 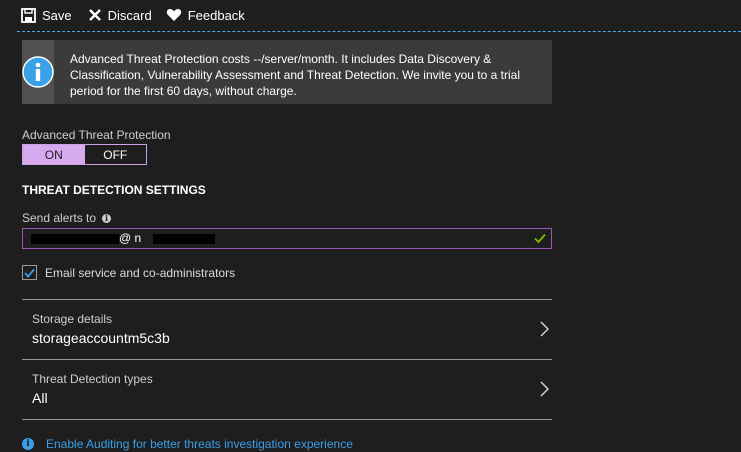 I want to click on save-label: Save, so click(x=57, y=15).